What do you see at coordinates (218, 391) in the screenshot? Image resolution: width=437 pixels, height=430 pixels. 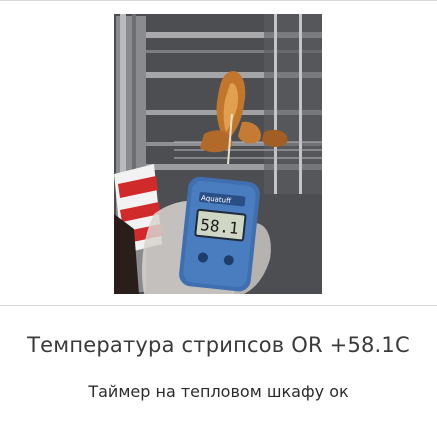 I see `post-caption: Таймер на тепловом шкафу ок` at bounding box center [218, 391].